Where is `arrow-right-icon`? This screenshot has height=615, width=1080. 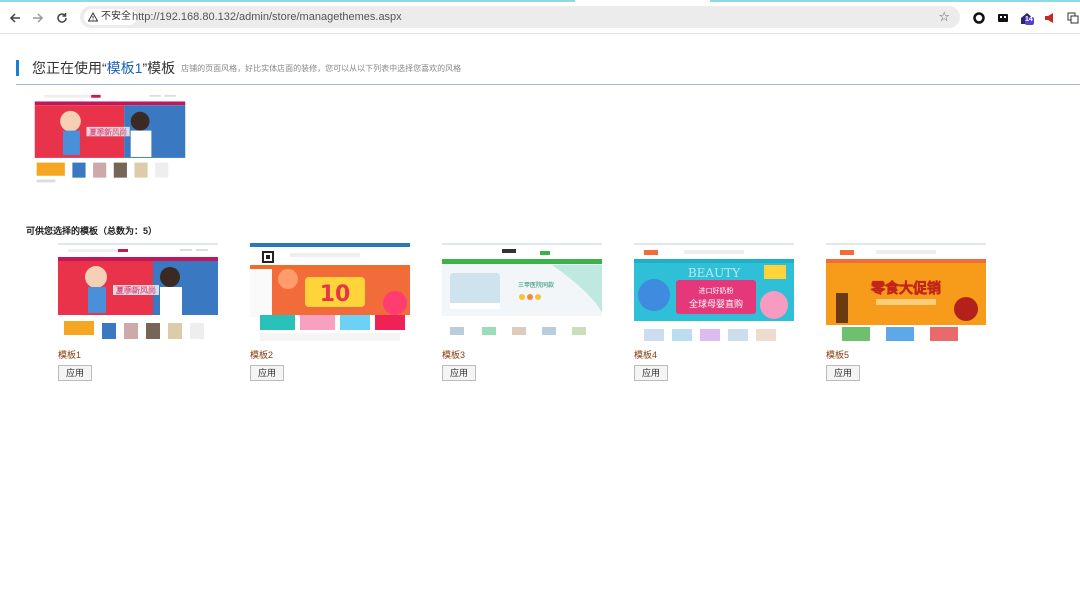 arrow-right-icon is located at coordinates (38, 18).